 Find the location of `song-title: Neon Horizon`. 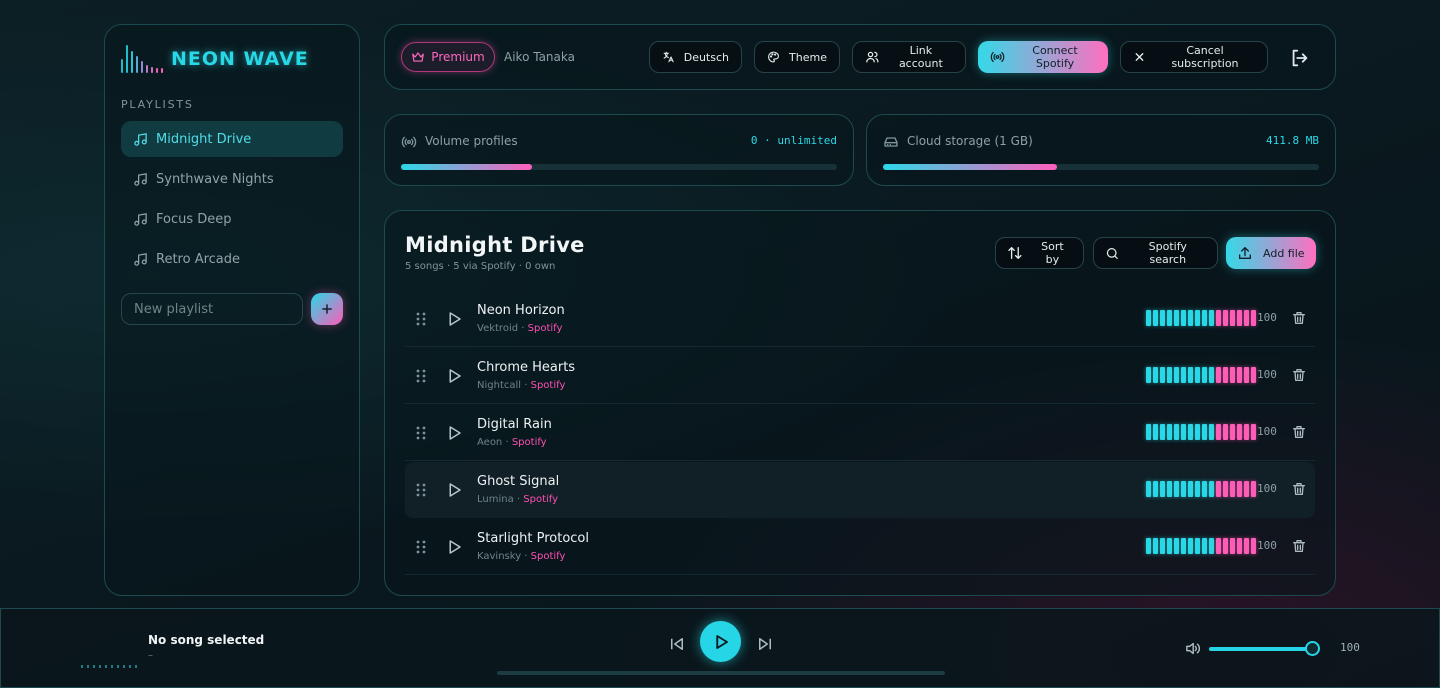

song-title: Neon Horizon is located at coordinates (521, 310).